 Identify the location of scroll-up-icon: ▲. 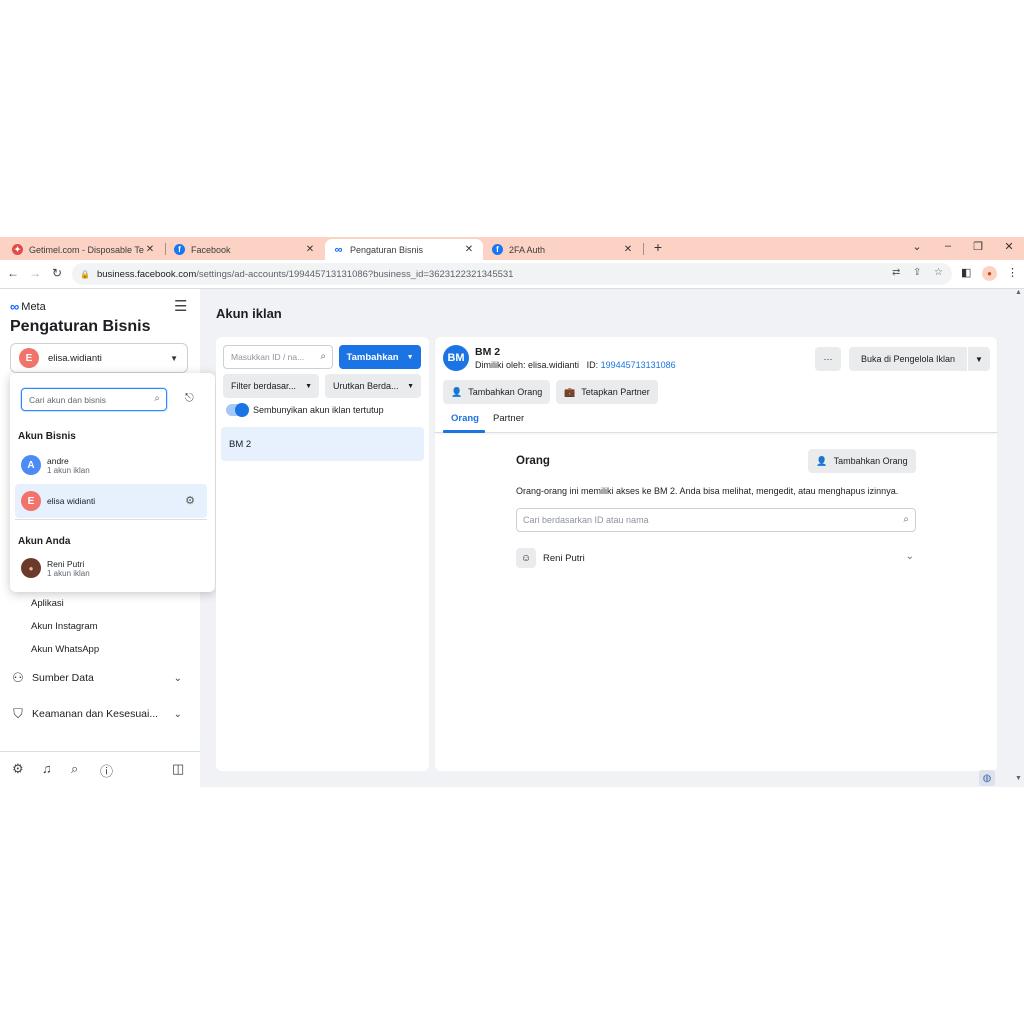
(1018, 292).